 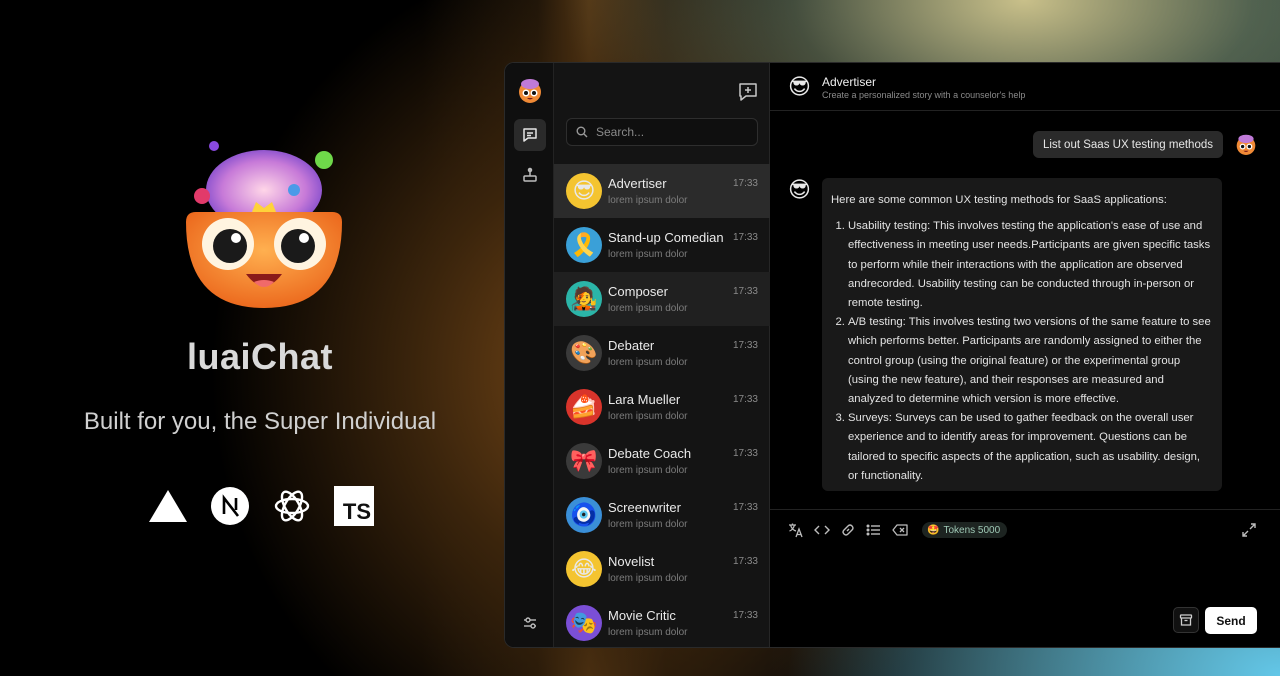 I want to click on user-message: List out Saas UX testing methods, so click(x=1127, y=144).